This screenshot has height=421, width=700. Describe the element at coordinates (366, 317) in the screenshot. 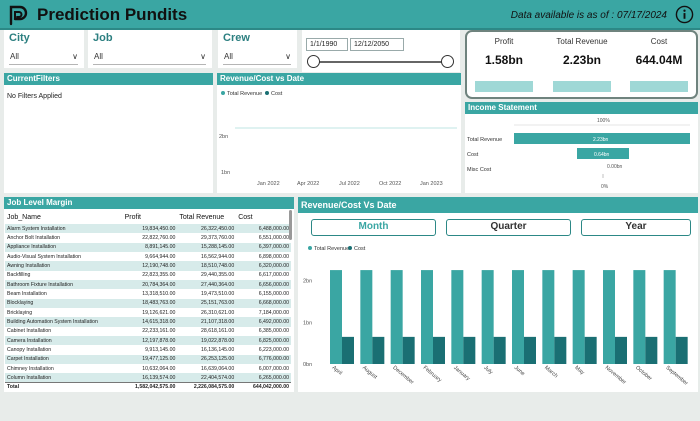

I see `revenue-bar-august` at that location.